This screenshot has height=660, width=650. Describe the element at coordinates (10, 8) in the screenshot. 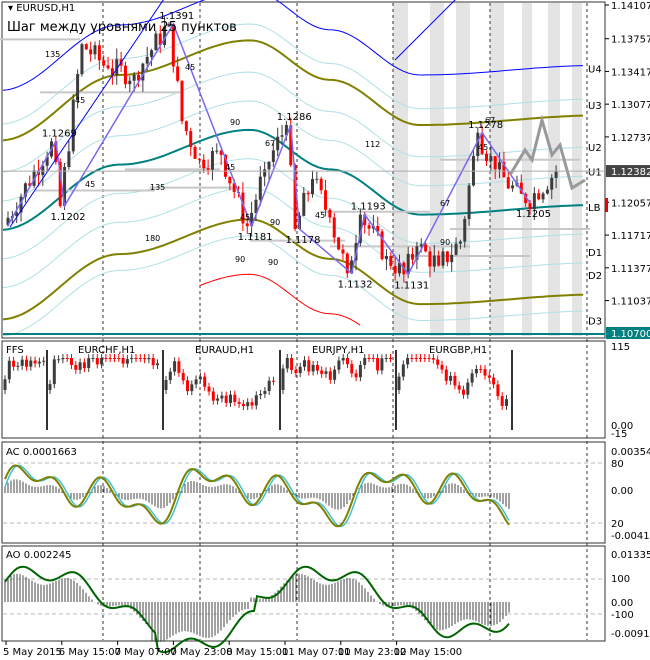

I see `dropdown-triangle-icon: ▾` at that location.